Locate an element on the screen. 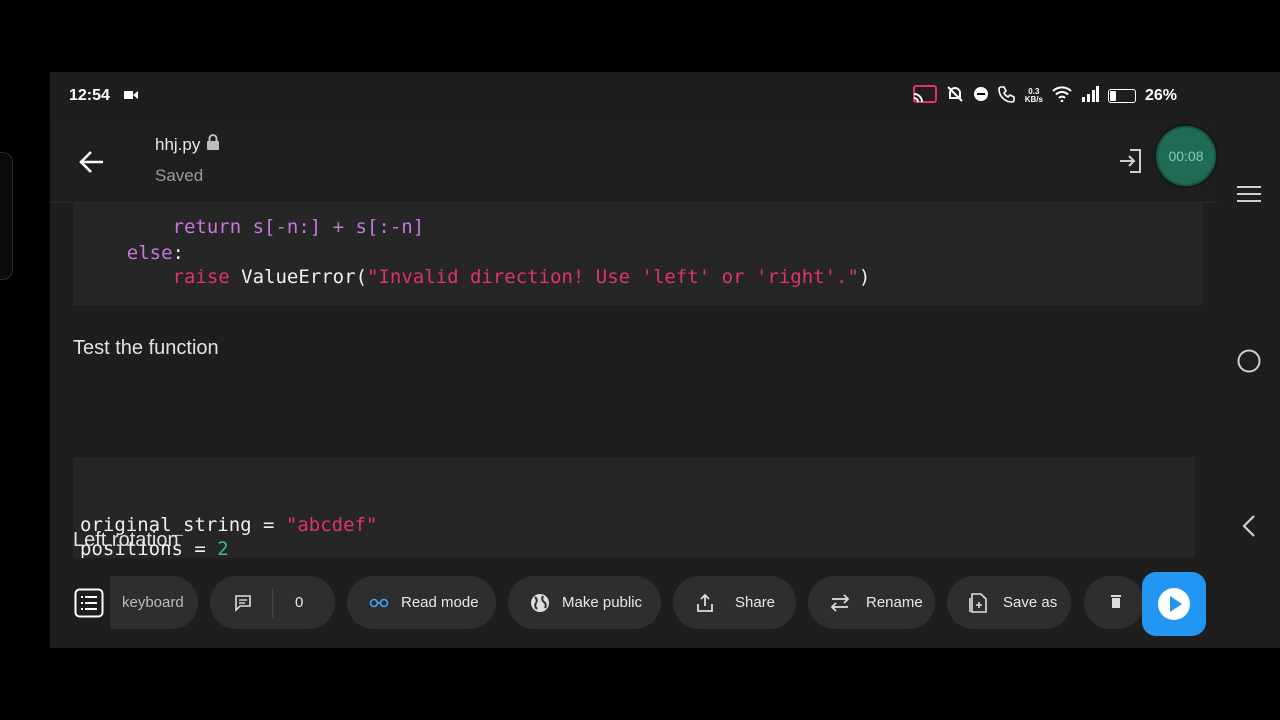  trash-icon is located at coordinates (1116, 603).